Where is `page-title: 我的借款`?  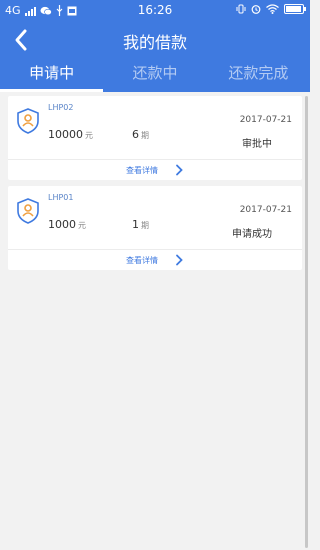 page-title: 我的借款 is located at coordinates (154, 42).